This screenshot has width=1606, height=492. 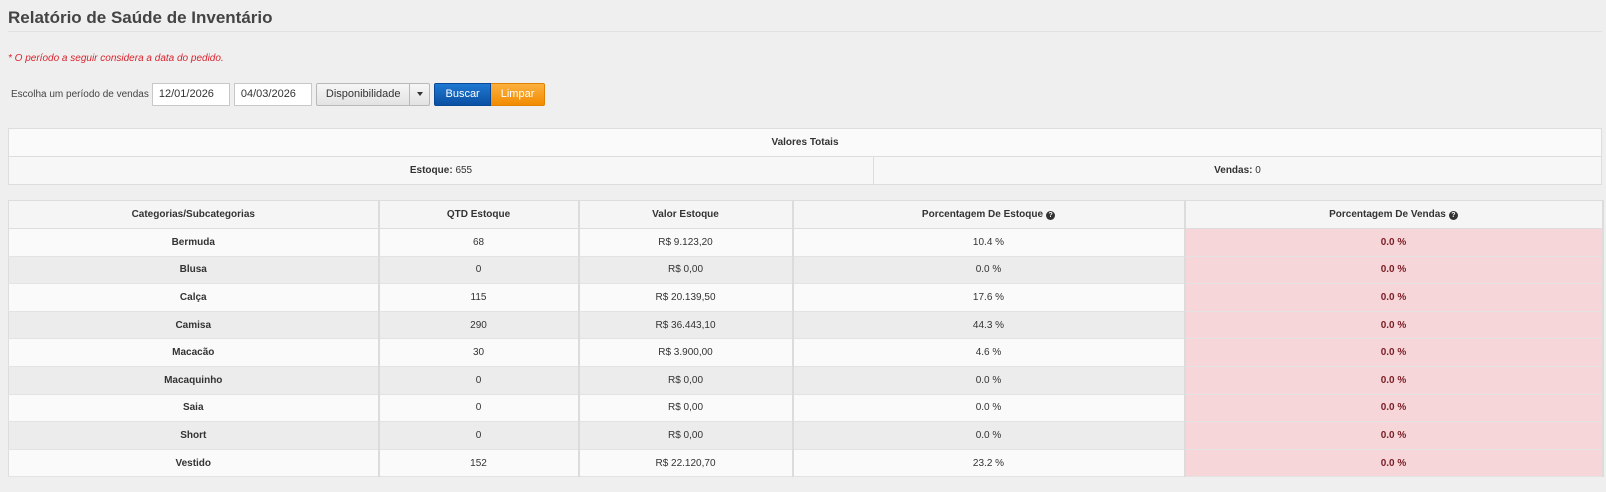 I want to click on table-row: Camisa 290 R$ 36.443,10 44.3 % 0.0 %, so click(x=806, y=325).